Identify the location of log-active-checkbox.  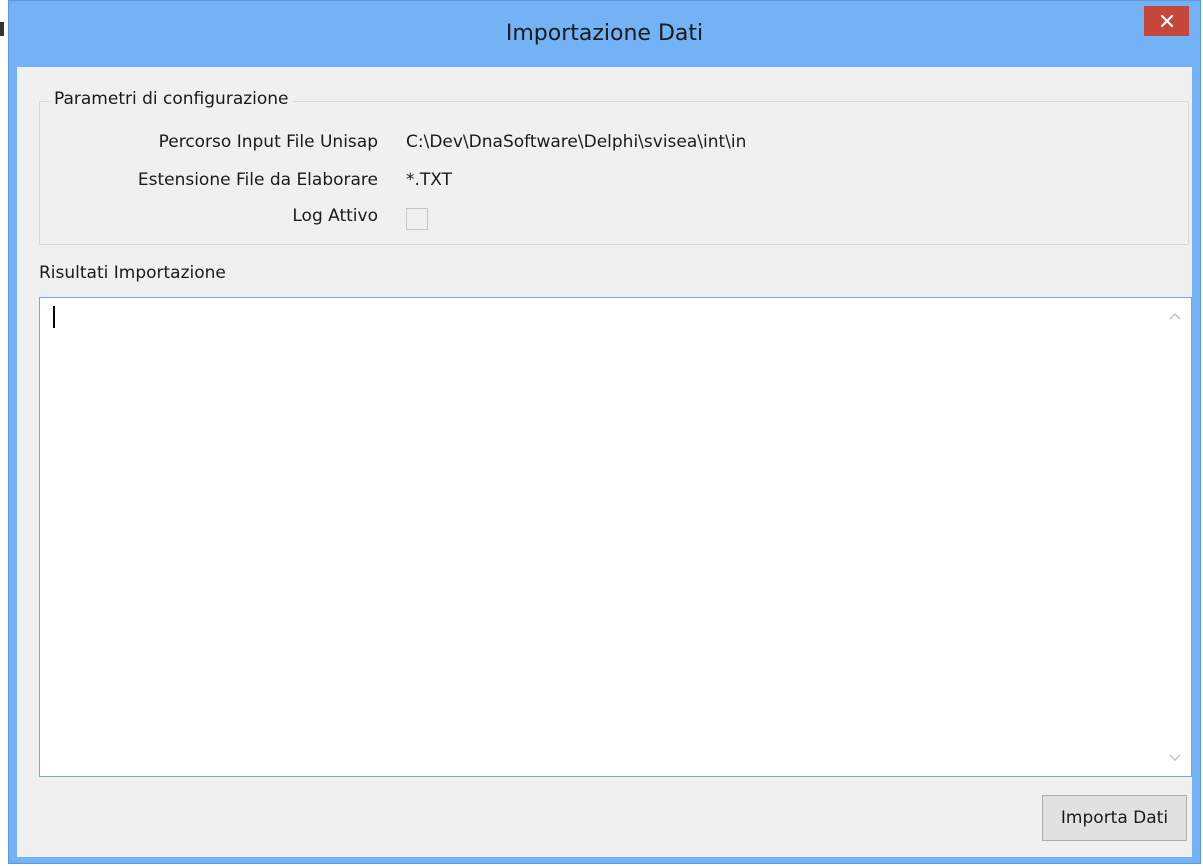
(417, 219).